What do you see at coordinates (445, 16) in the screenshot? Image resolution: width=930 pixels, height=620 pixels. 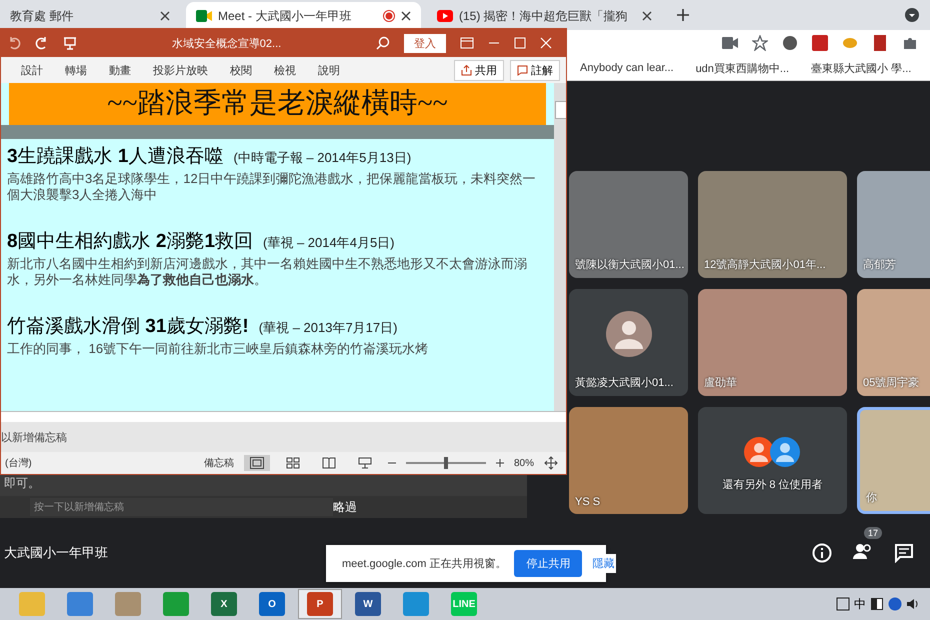 I see `play-icon` at bounding box center [445, 16].